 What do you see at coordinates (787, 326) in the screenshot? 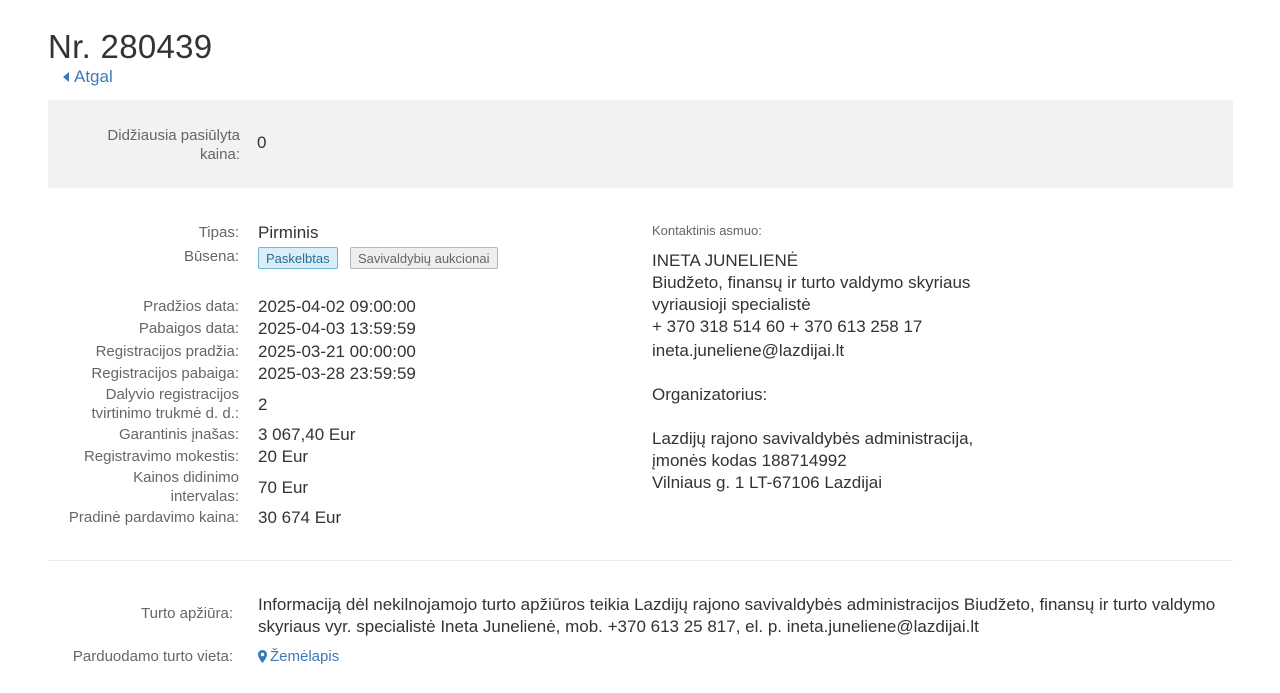
I see `contact-phones: + 370 318 514 60 + 370 613 258 17` at bounding box center [787, 326].